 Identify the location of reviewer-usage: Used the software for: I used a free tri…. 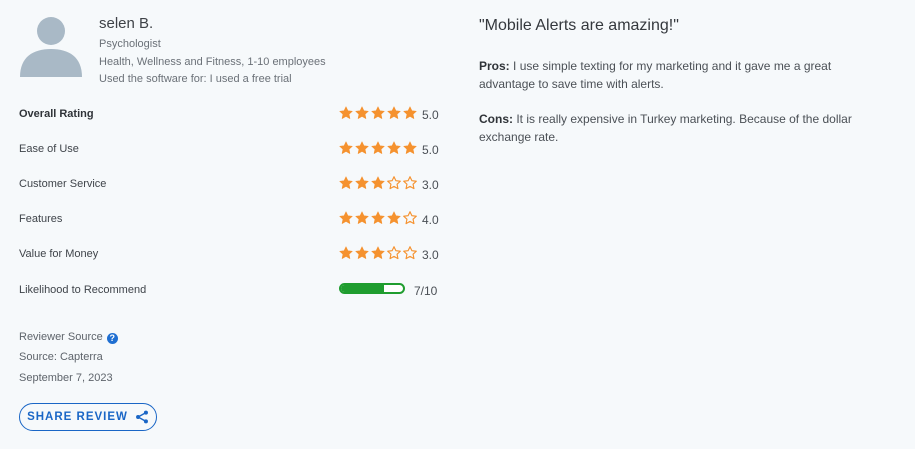
(195, 79).